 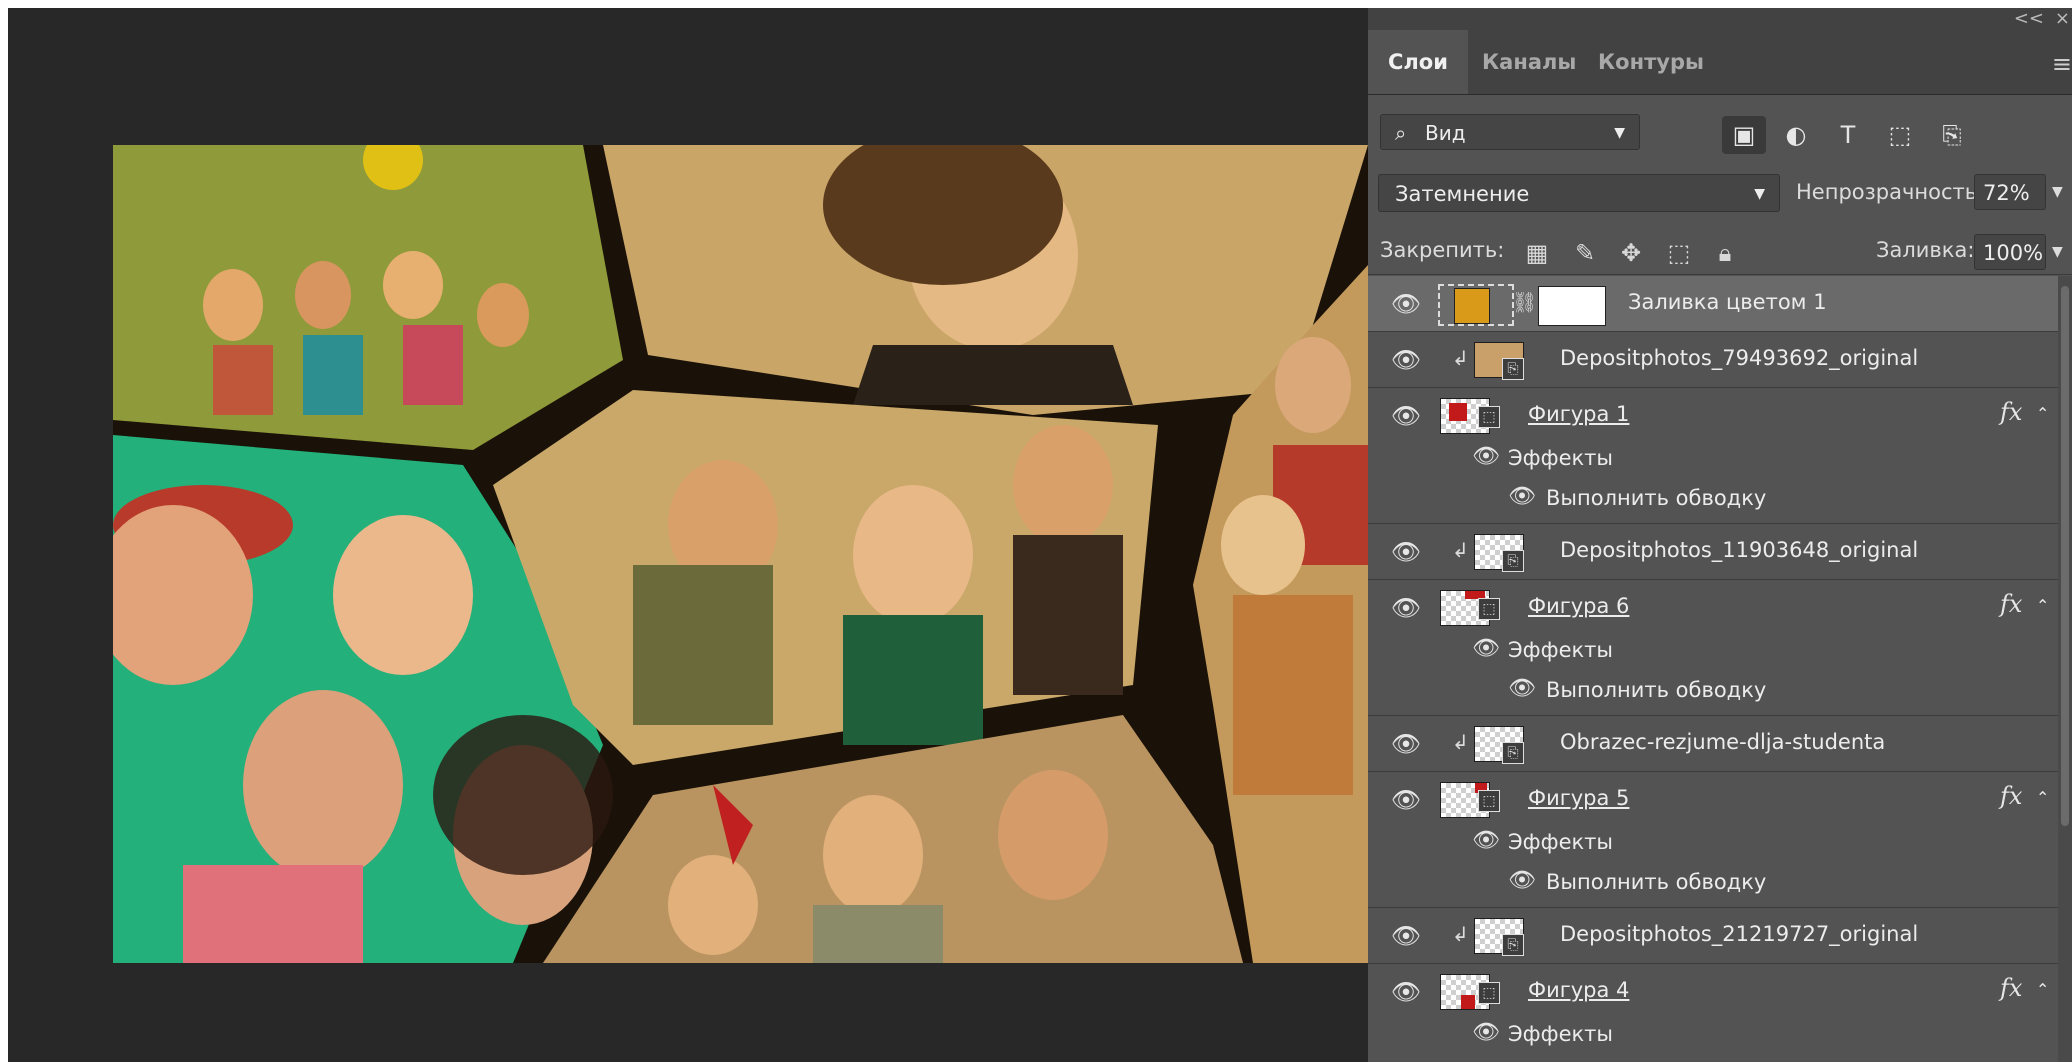 What do you see at coordinates (1524, 302) in the screenshot?
I see `link-chain-icon: ⛓` at bounding box center [1524, 302].